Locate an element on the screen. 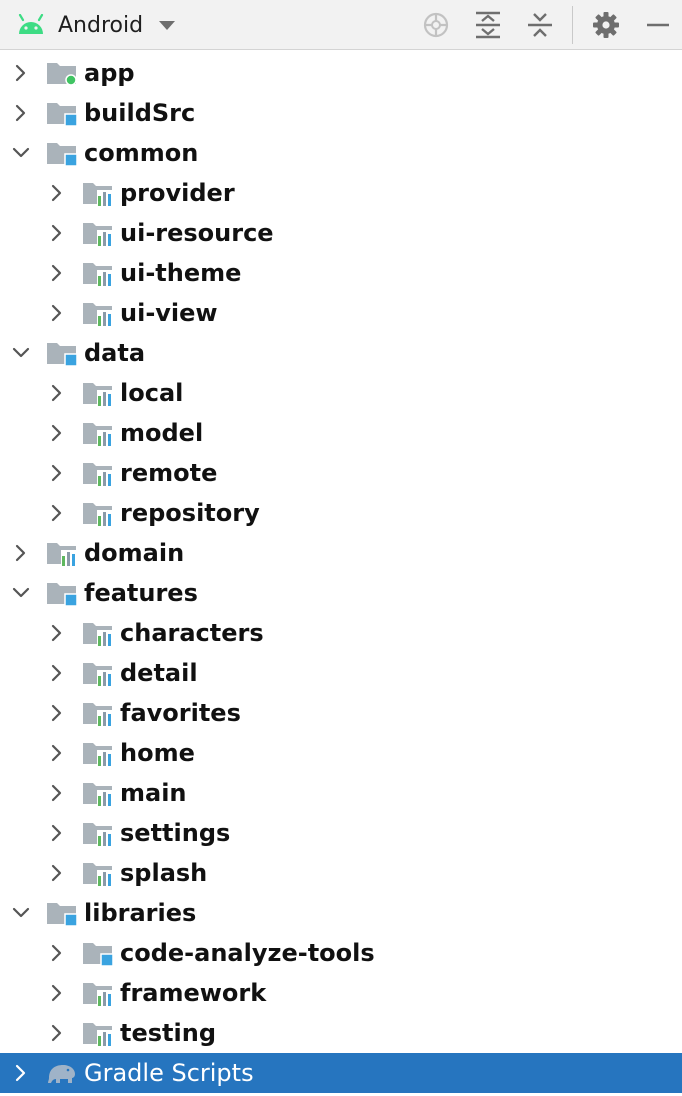 The width and height of the screenshot is (682, 1096). tree-item: ui-resource is located at coordinates (341, 233).